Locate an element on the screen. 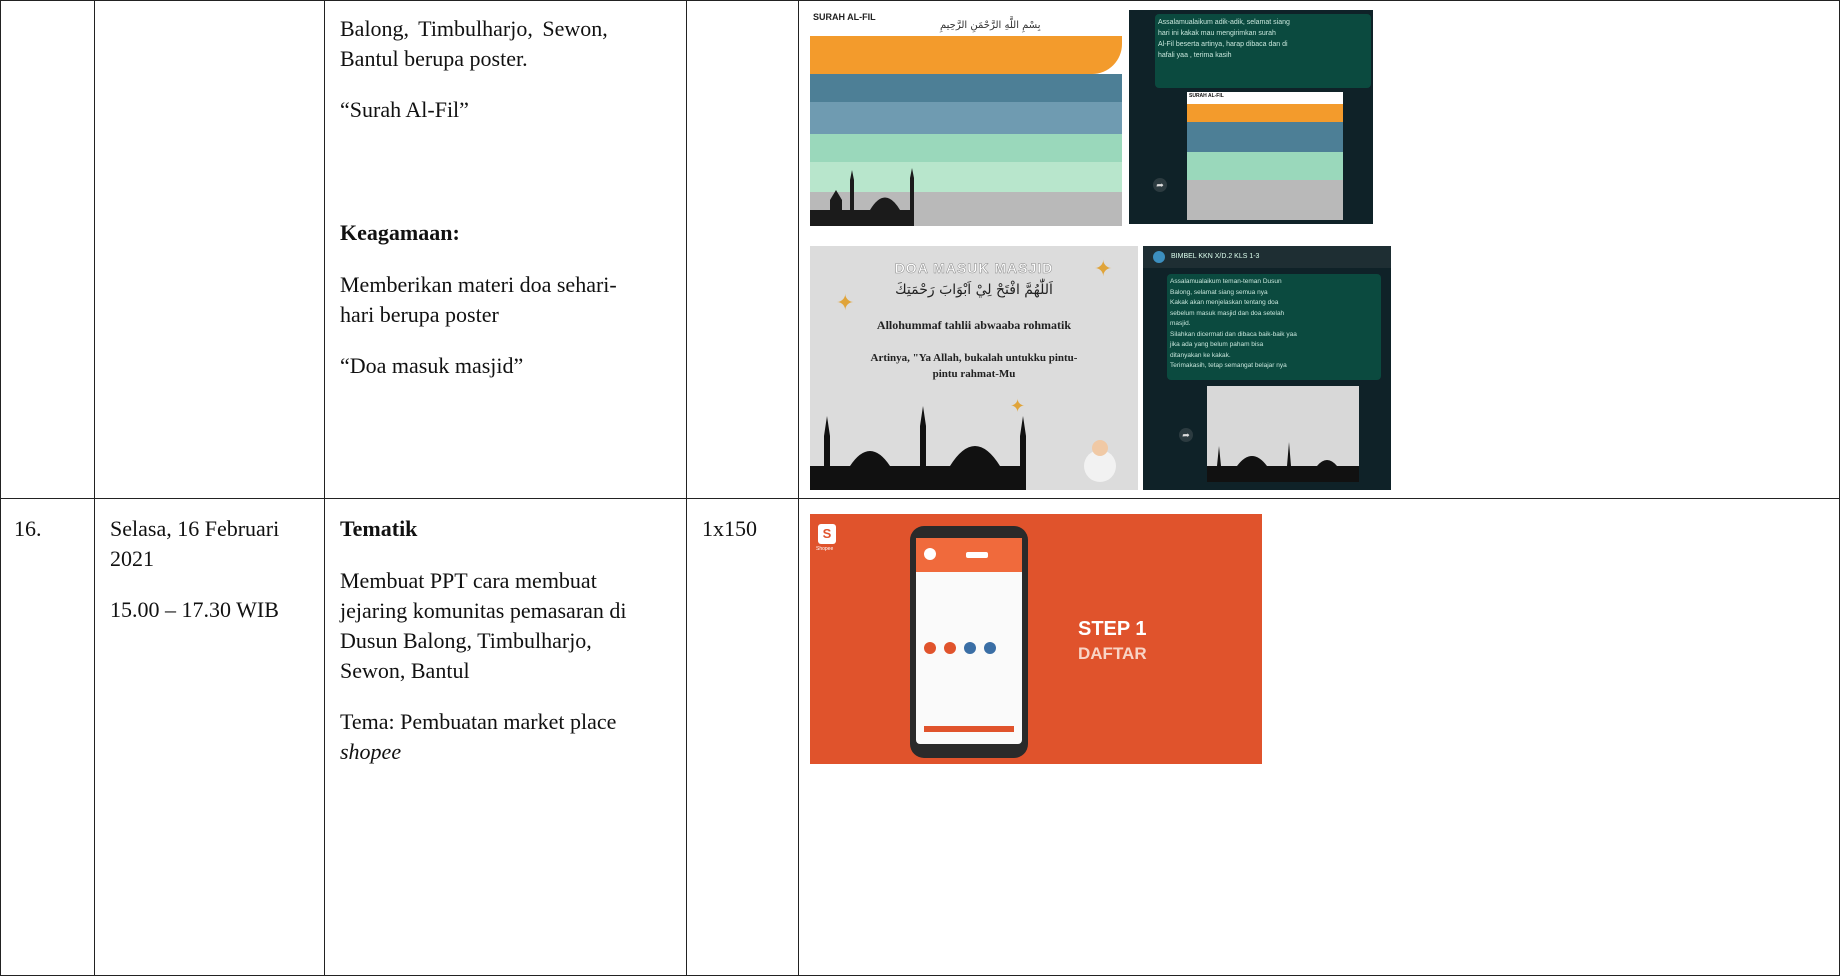  avatar is located at coordinates (930, 554).